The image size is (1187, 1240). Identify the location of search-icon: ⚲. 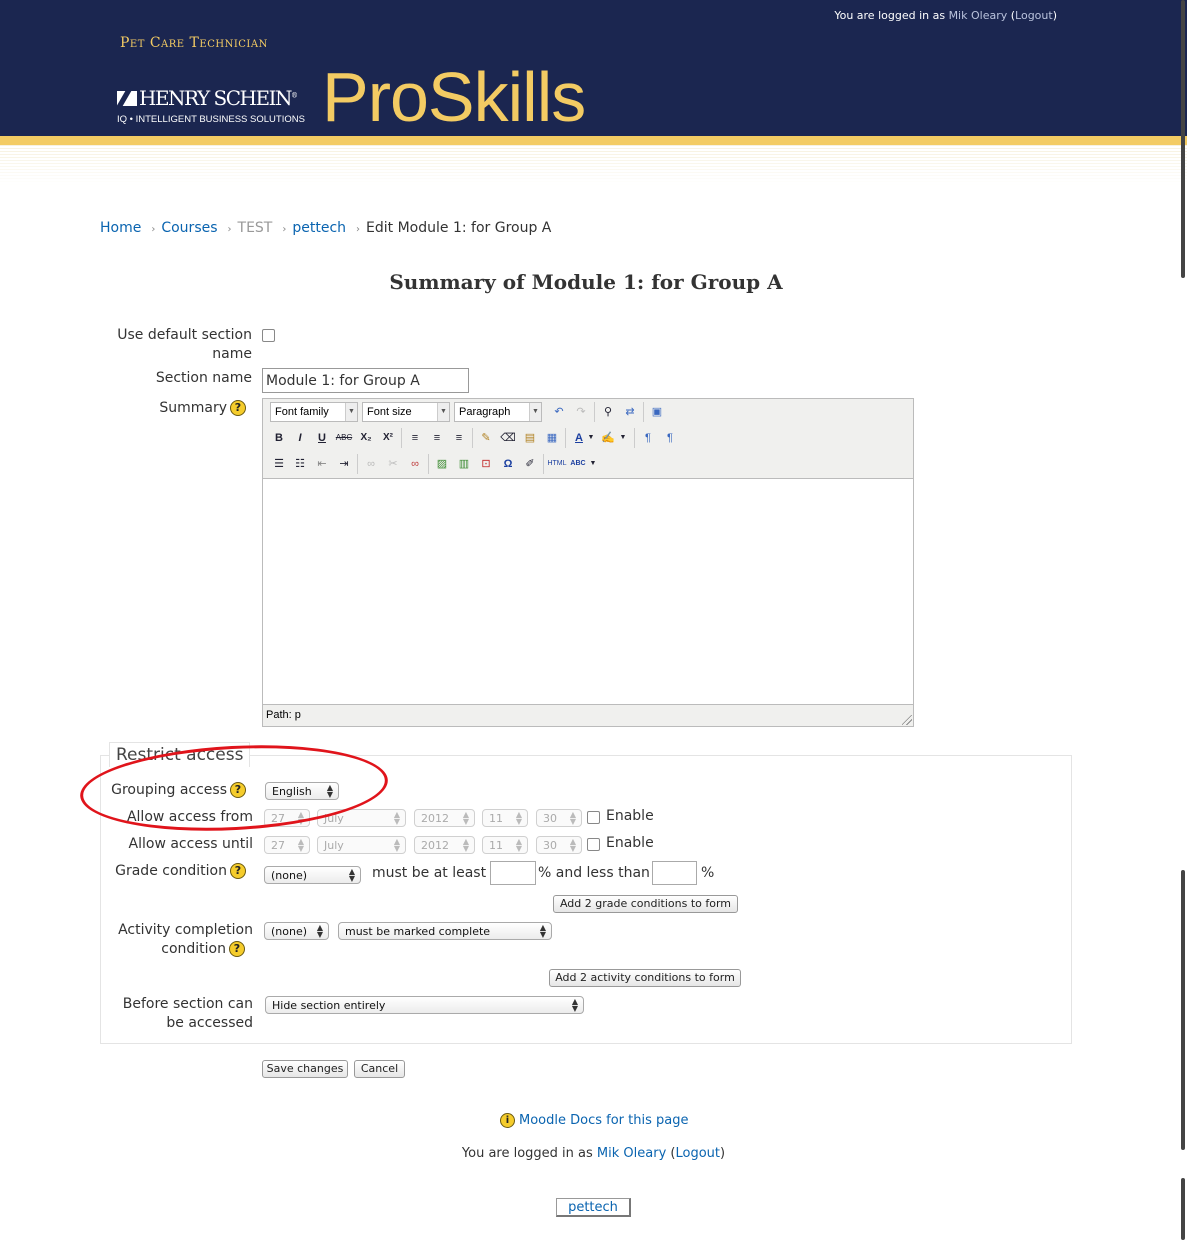
(608, 412).